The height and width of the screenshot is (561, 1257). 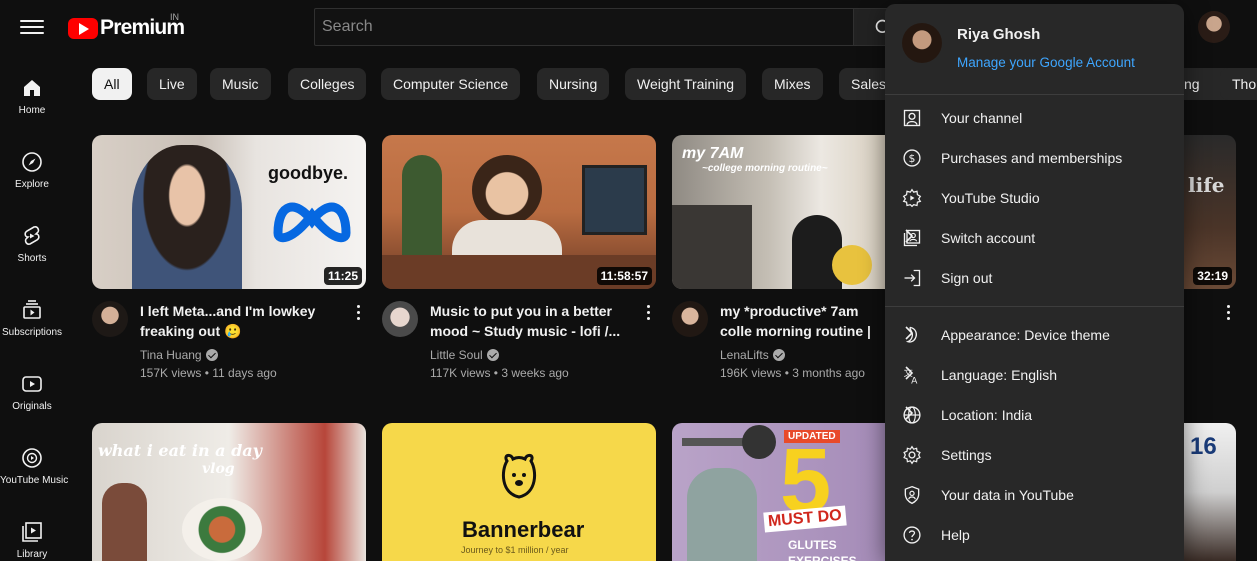 What do you see at coordinates (327, 84) in the screenshot?
I see `chip-colleges: Colleges` at bounding box center [327, 84].